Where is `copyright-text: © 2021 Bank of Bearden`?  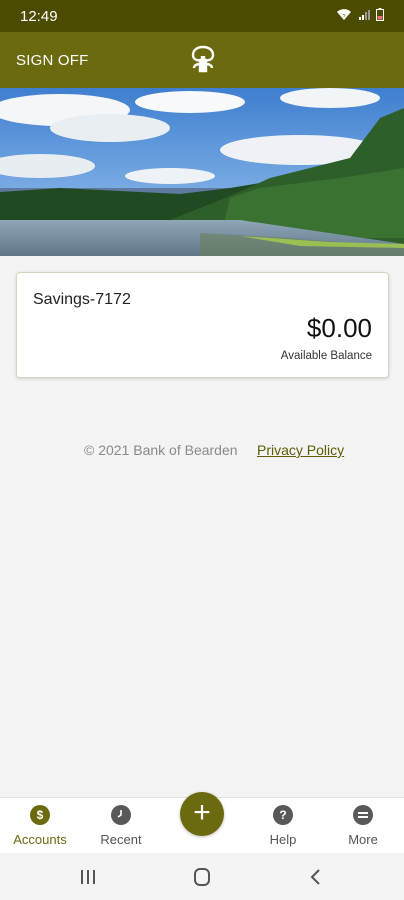
copyright-text: © 2021 Bank of Bearden is located at coordinates (161, 450).